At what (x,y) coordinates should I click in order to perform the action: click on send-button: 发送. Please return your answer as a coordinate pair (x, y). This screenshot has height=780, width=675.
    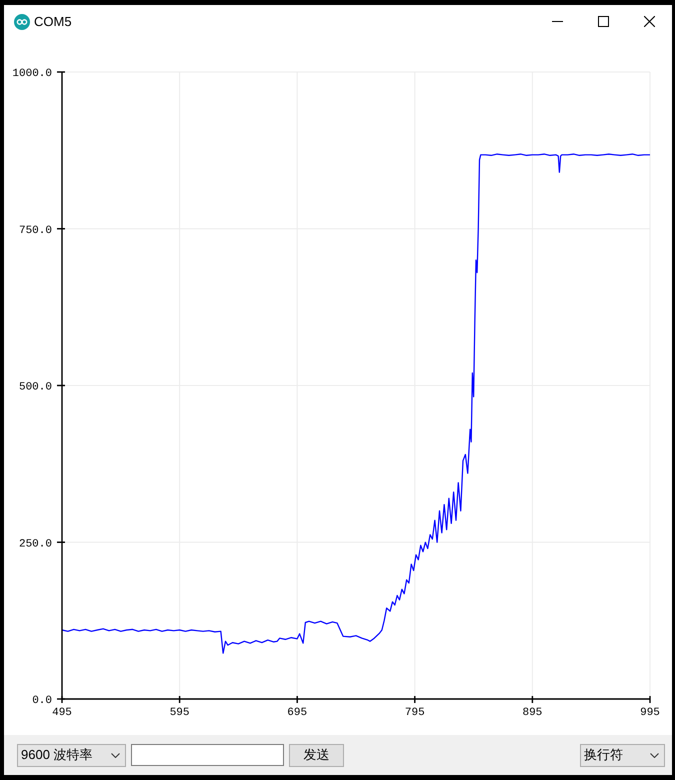
    Looking at the image, I should click on (316, 755).